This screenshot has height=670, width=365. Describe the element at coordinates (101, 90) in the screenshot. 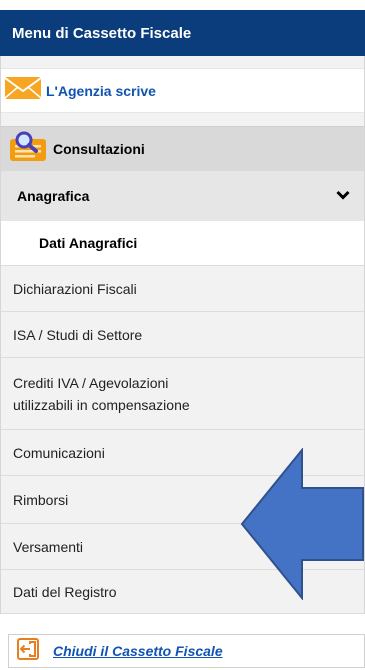

I see `agenzia-scrive-label: L'Agenzia scrive` at that location.